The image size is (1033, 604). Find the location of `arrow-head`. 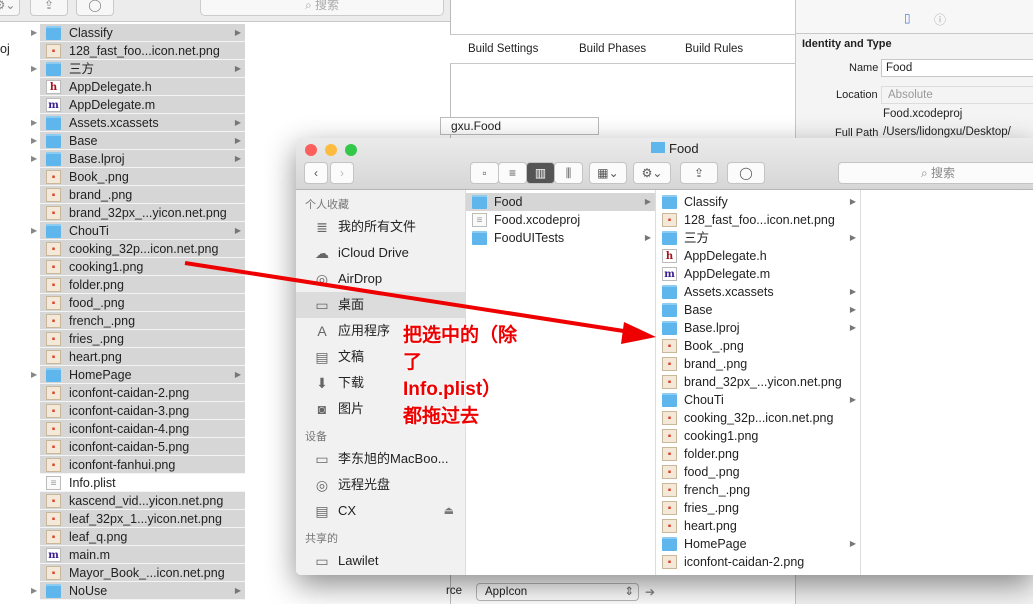

arrow-head is located at coordinates (638, 333).